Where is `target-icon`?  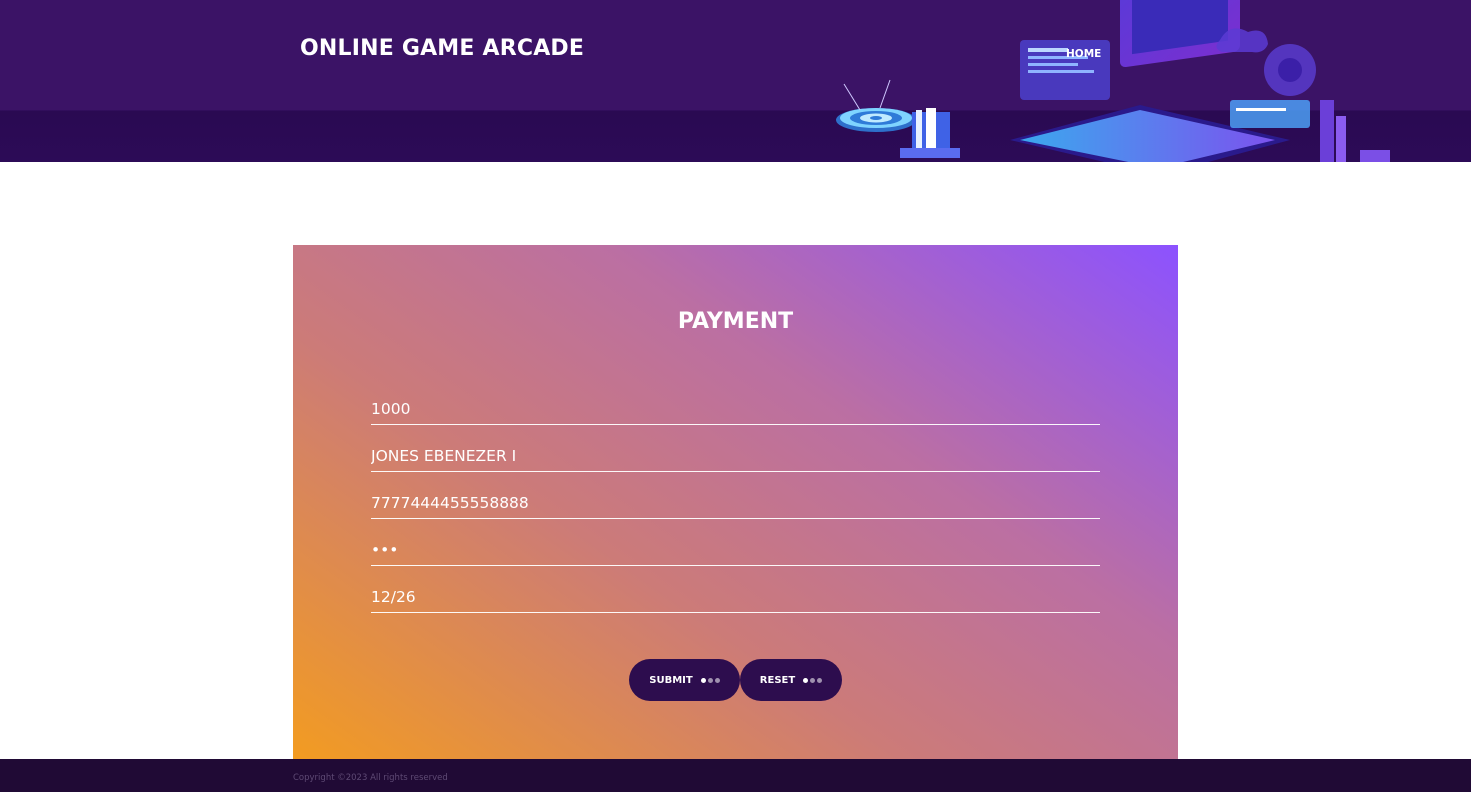 target-icon is located at coordinates (876, 105).